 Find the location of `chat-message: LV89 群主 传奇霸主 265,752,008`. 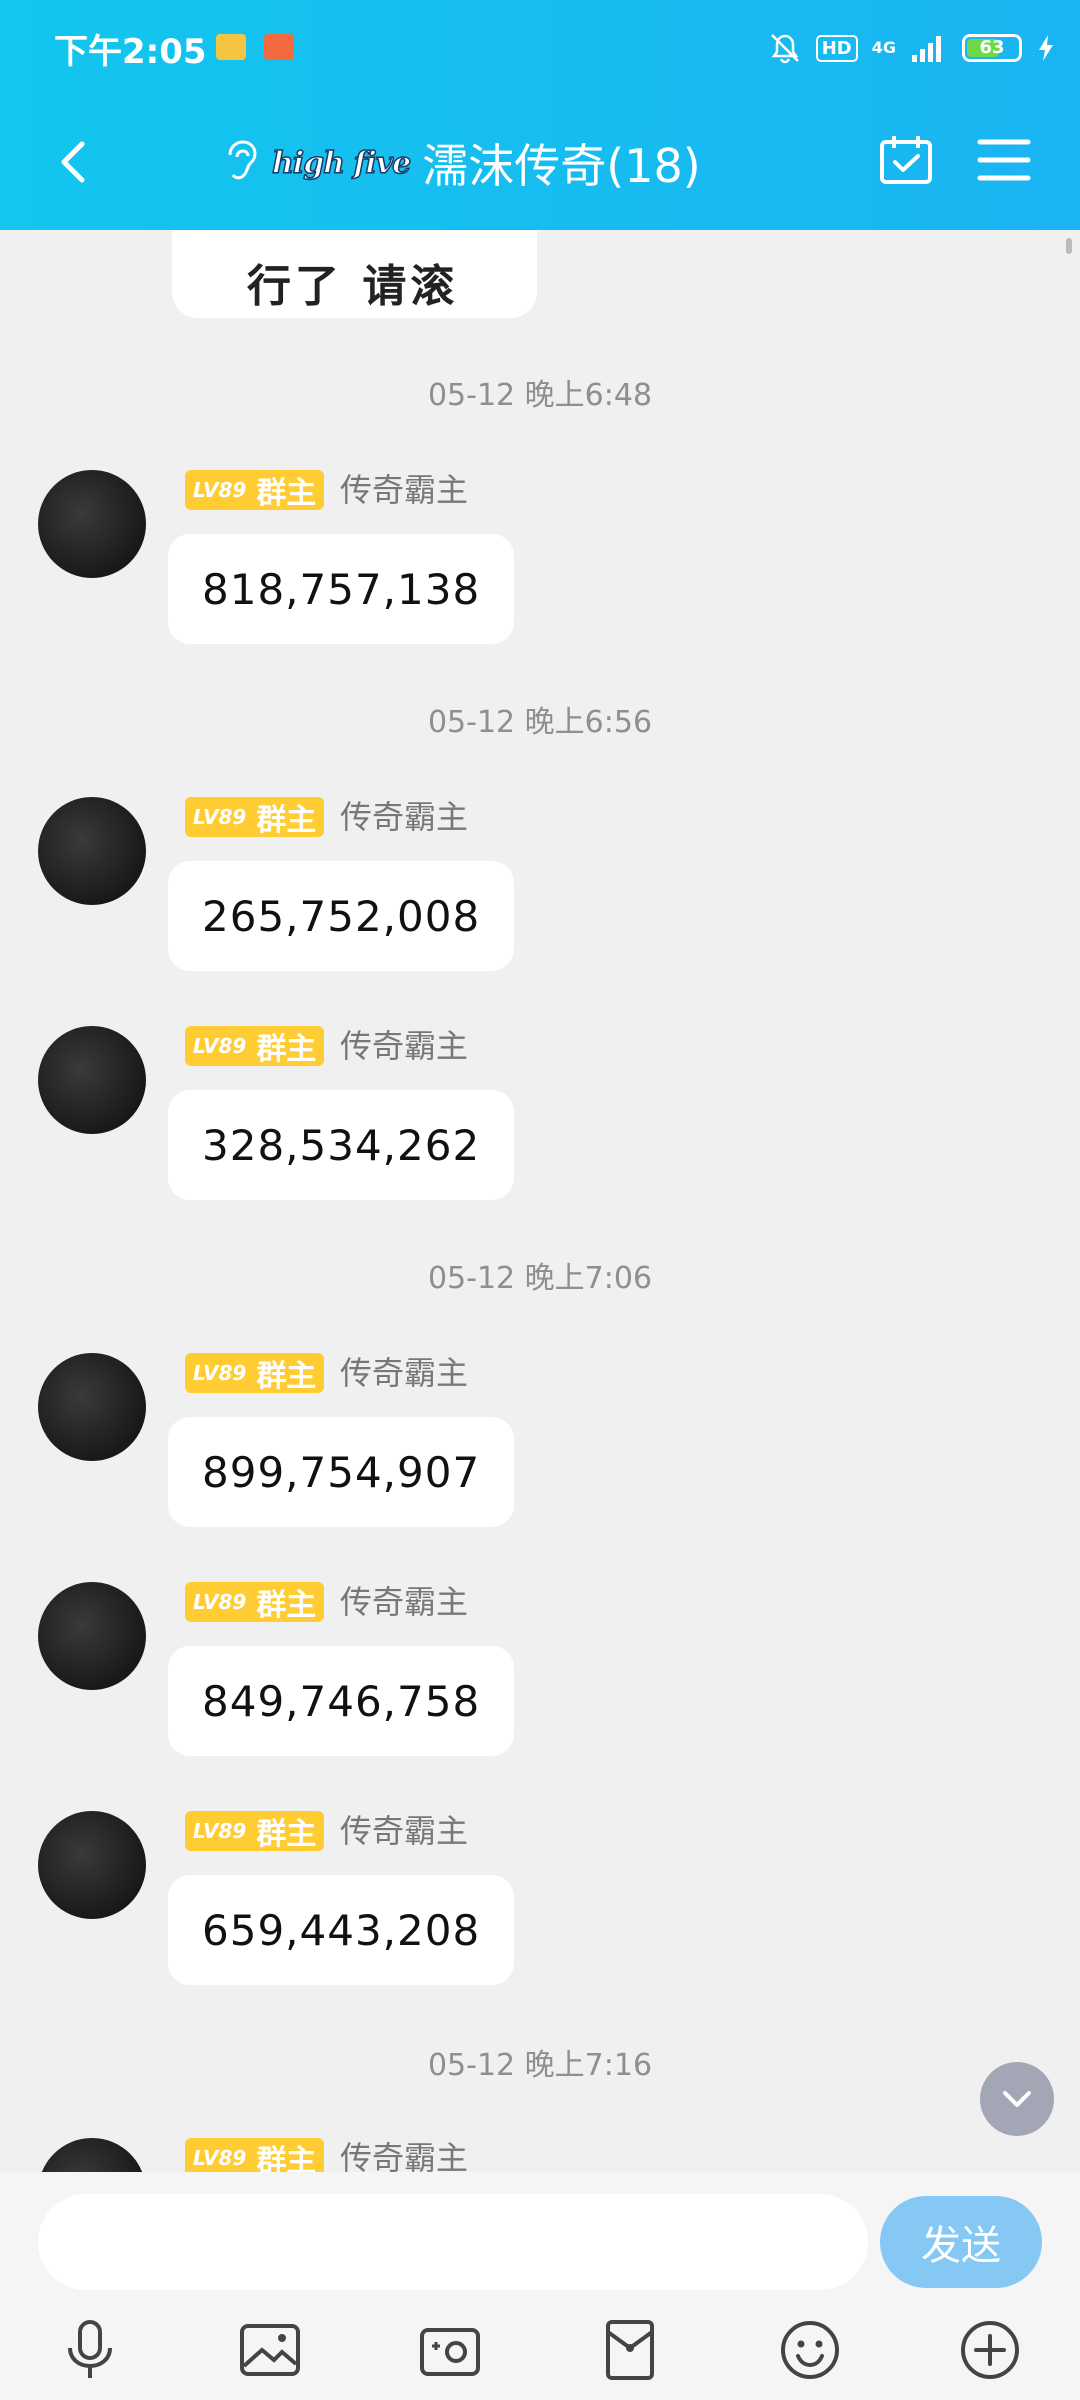

chat-message: LV89 群主 传奇霸主 265,752,008 is located at coordinates (540, 887).